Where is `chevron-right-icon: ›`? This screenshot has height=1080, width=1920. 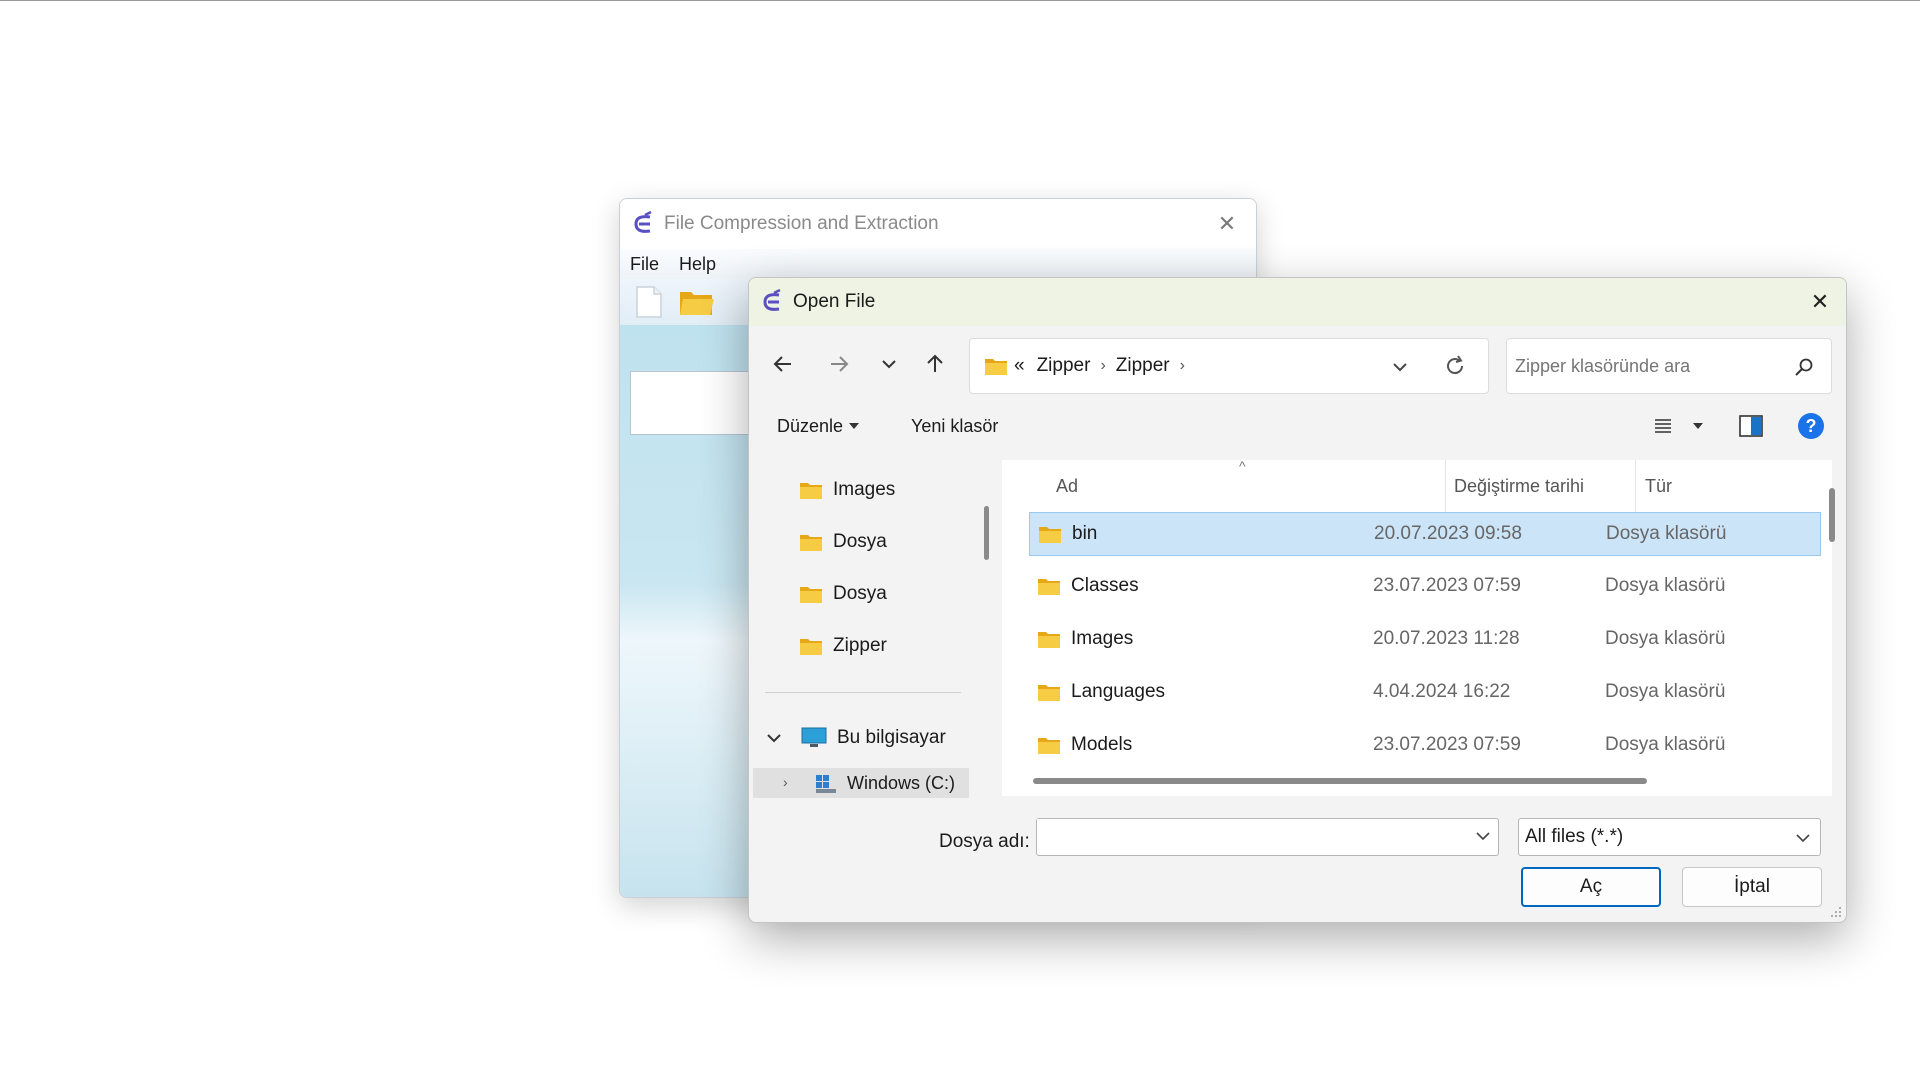 chevron-right-icon: › is located at coordinates (785, 782).